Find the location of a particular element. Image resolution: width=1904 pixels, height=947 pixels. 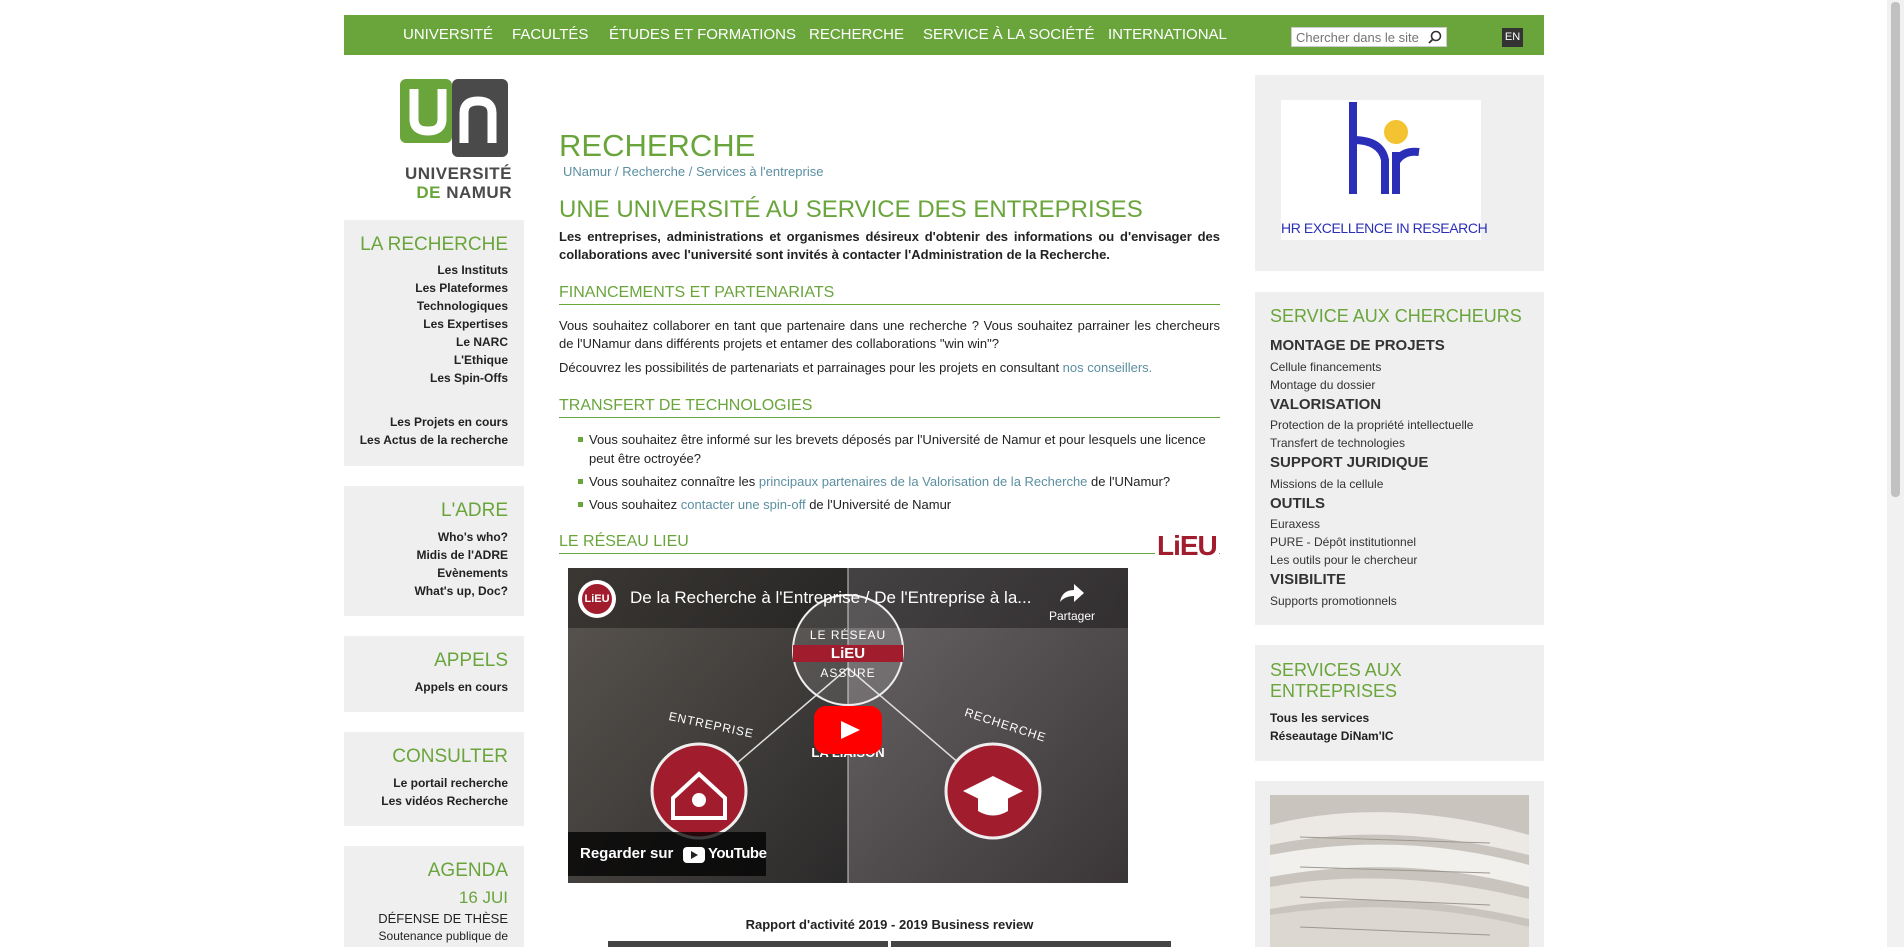

nav-facultes: FACULTÉS is located at coordinates (550, 35).